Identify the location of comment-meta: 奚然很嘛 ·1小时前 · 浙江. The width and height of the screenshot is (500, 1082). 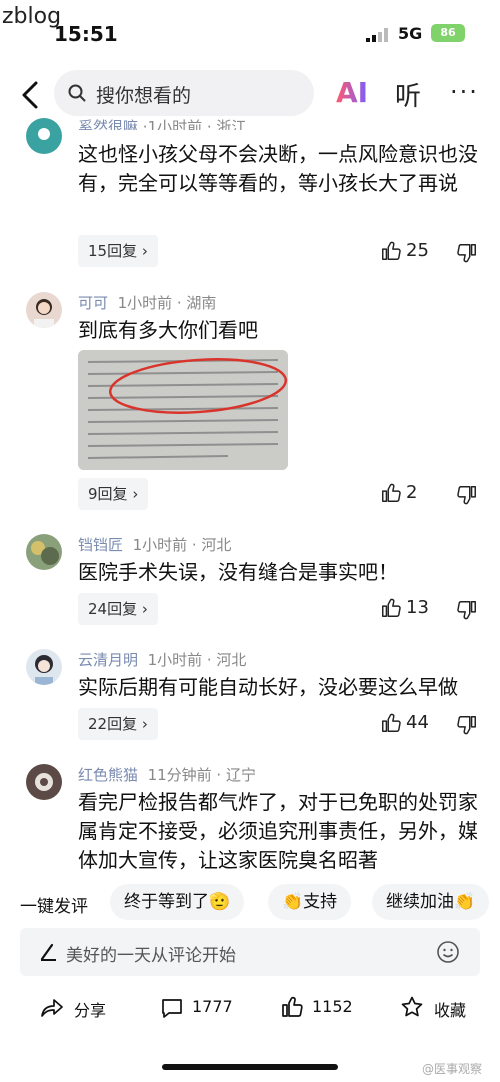
(162, 123).